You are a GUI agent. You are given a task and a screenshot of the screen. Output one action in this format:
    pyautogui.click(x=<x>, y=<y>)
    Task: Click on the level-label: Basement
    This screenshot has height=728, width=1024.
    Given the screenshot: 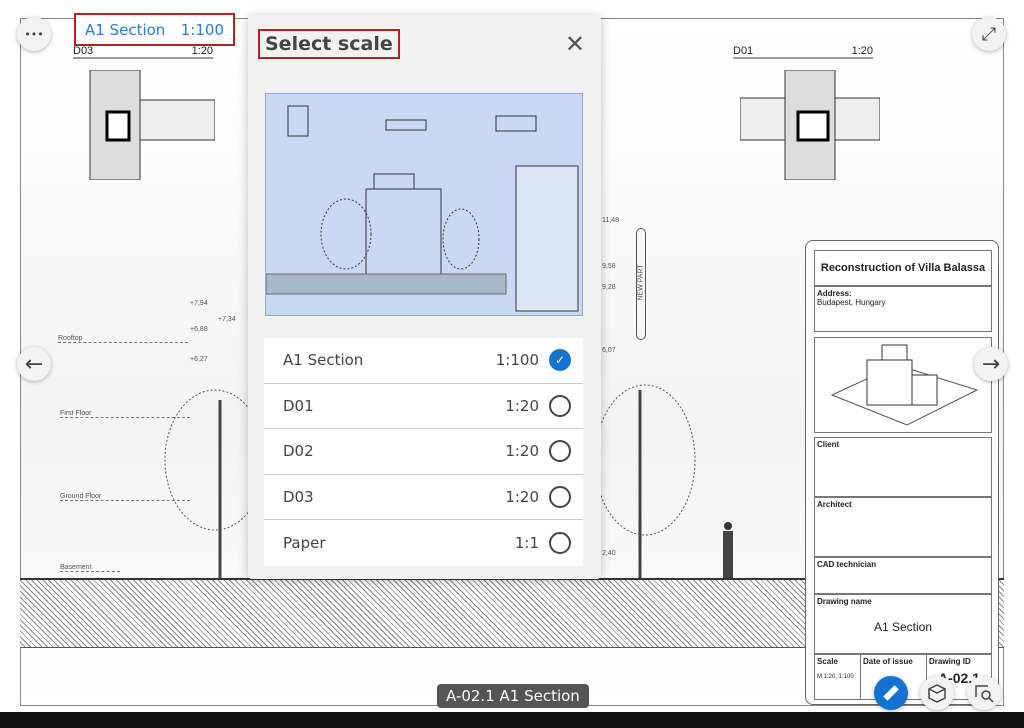 What is the action you would take?
    pyautogui.click(x=76, y=567)
    